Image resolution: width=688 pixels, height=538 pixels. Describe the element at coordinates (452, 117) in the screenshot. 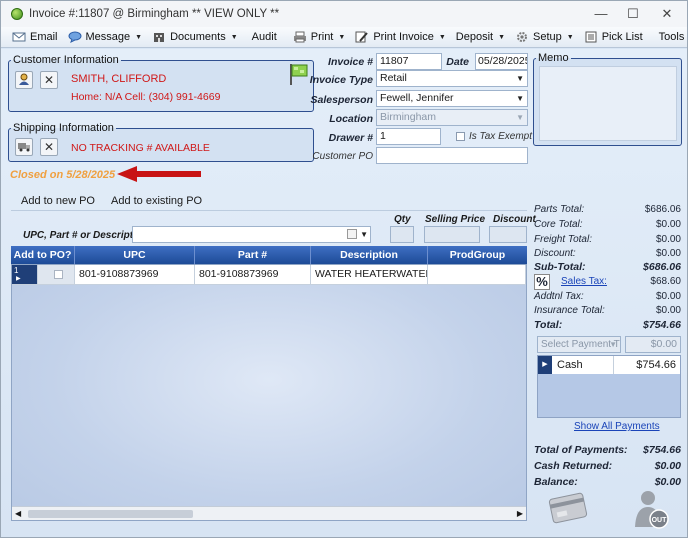

I see `location-select: Birmingham ▼` at that location.